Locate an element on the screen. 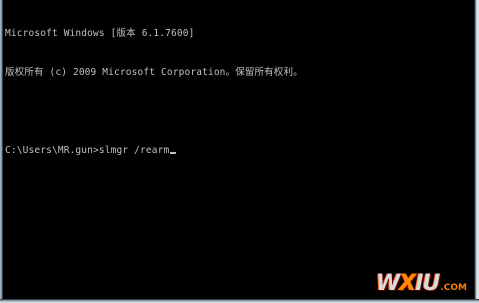 This screenshot has height=303, width=479. site-watermark-logo: WXIU .COM is located at coordinates (421, 283).